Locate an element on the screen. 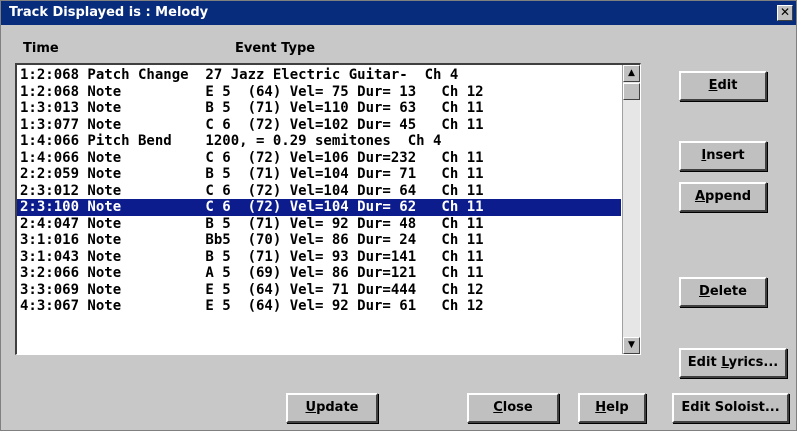  insert-button: Insert is located at coordinates (723, 156).